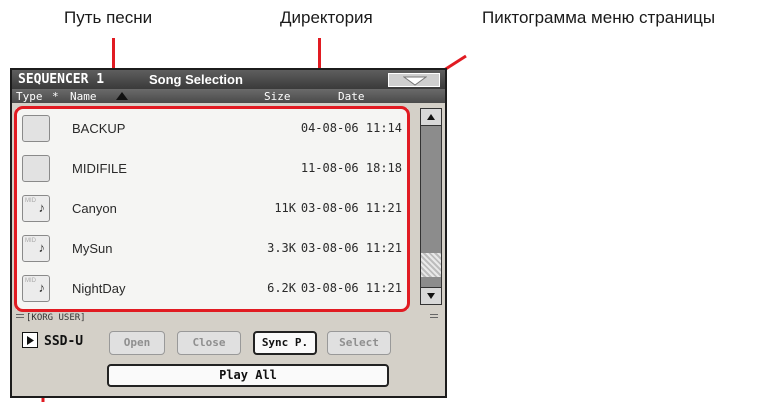  I want to click on page-menu-button, so click(414, 80).